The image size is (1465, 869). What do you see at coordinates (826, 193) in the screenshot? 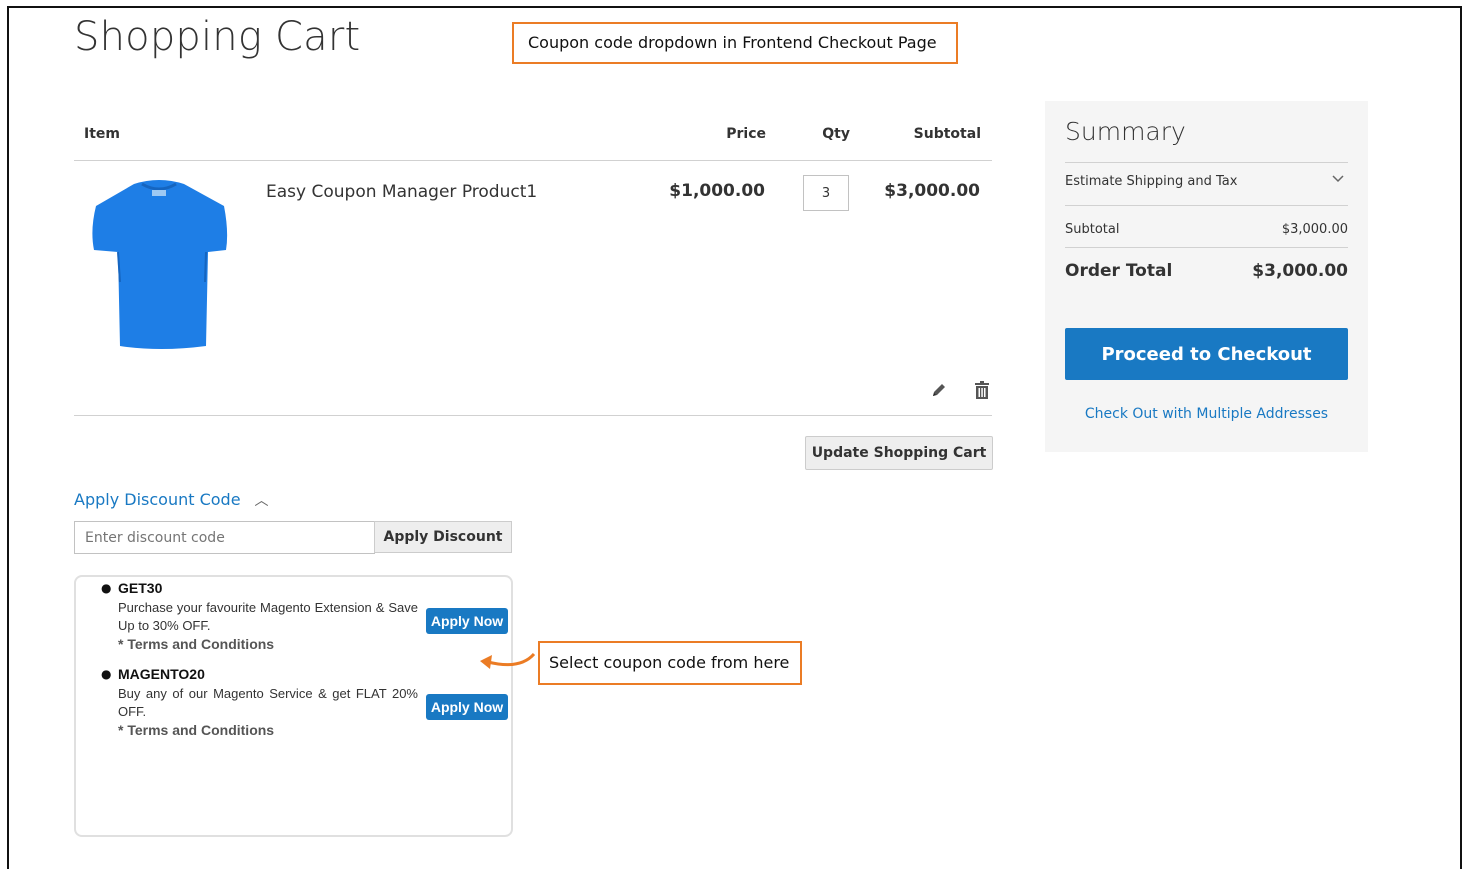
I see `quantity-input: 3` at bounding box center [826, 193].